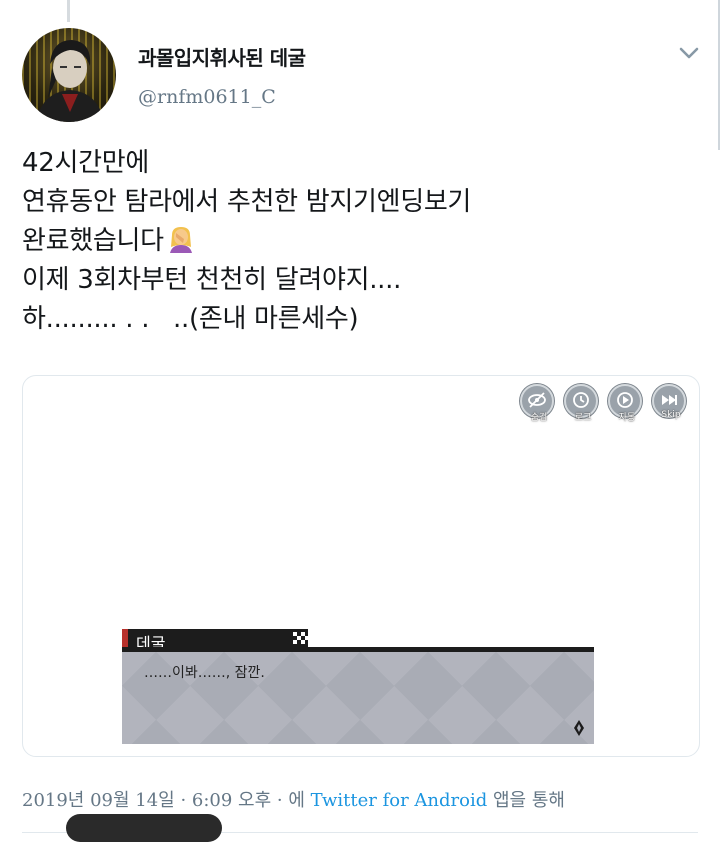 This screenshot has width=720, height=844. Describe the element at coordinates (671, 415) in the screenshot. I see `skip-label: Skip` at that location.